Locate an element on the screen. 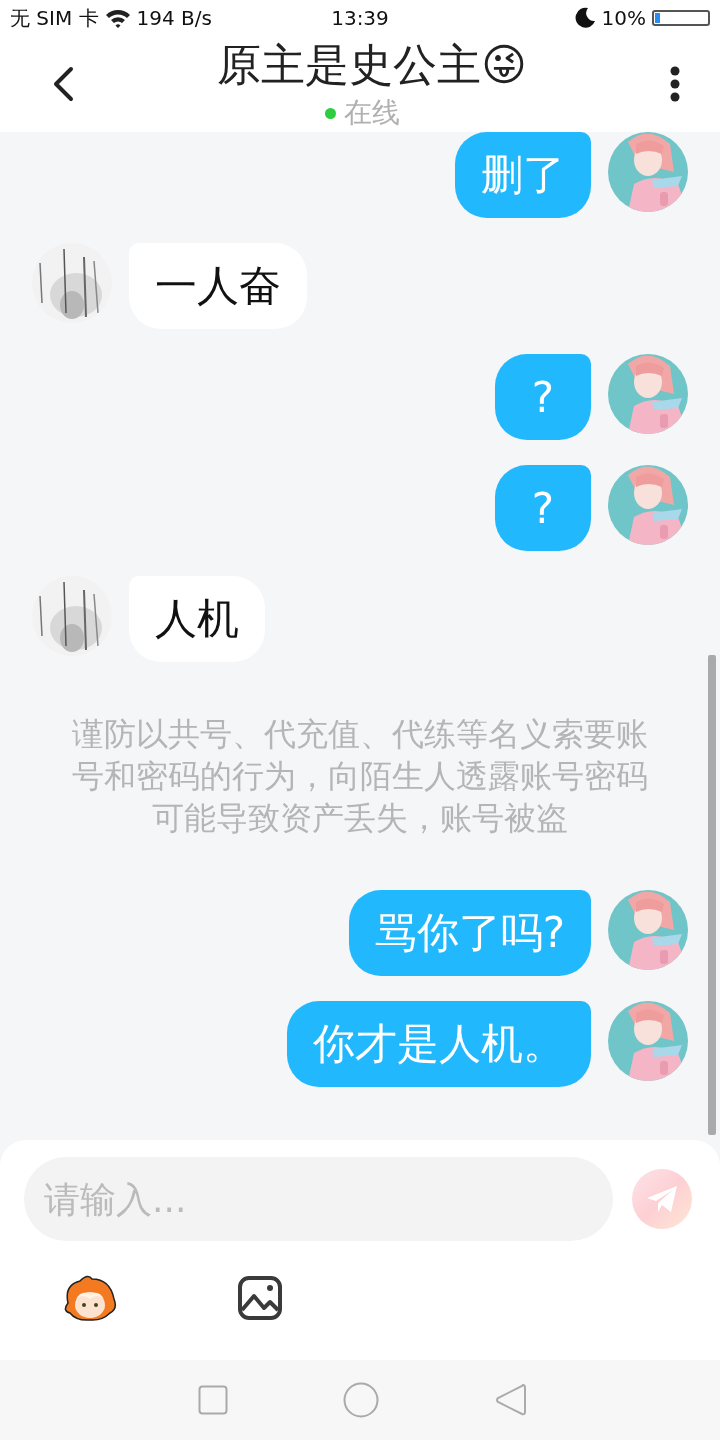 This screenshot has height=1440, width=720. message-bubble: 你才是人机。 is located at coordinates (439, 1044).